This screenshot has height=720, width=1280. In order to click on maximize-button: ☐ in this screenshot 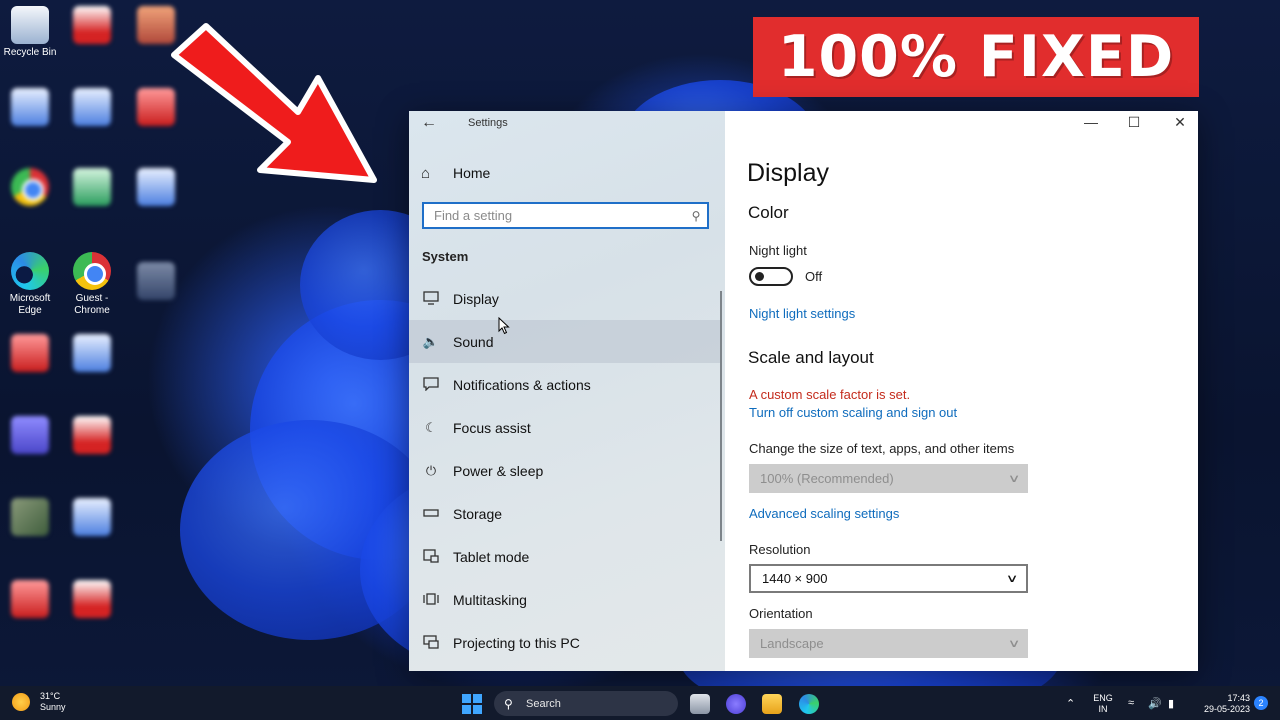, I will do `click(1134, 123)`.